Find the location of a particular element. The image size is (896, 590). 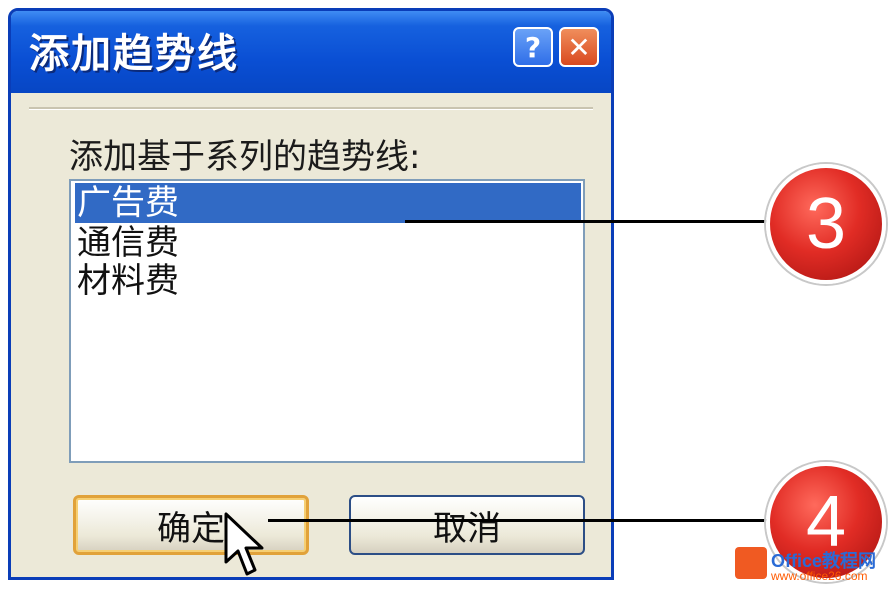

step-3-number: 3 is located at coordinates (826, 224).